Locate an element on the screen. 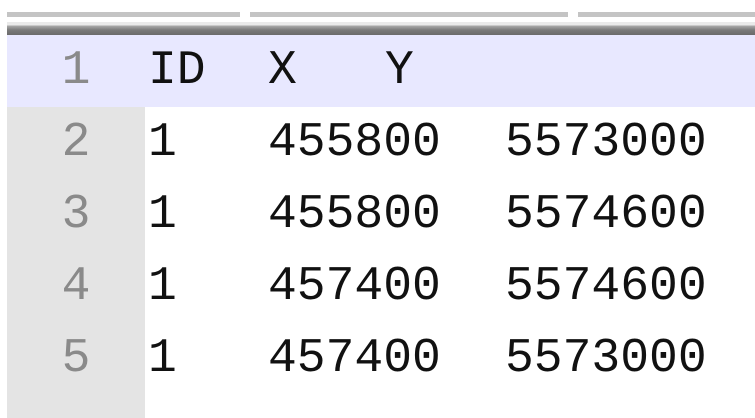 This screenshot has height=418, width=755. cell-text: ID is located at coordinates (177, 71).